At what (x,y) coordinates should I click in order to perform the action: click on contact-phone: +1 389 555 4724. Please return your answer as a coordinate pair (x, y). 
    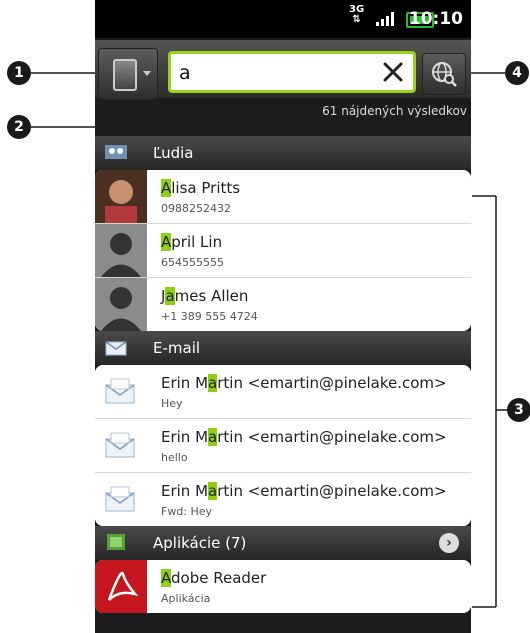
    Looking at the image, I should click on (209, 316).